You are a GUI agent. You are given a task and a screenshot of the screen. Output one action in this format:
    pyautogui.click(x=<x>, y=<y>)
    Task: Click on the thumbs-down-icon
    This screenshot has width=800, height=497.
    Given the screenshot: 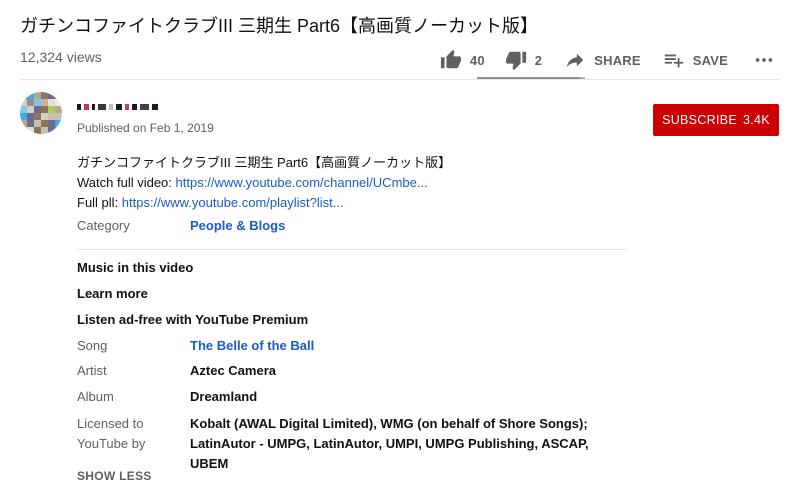 What is the action you would take?
    pyautogui.click(x=515, y=61)
    